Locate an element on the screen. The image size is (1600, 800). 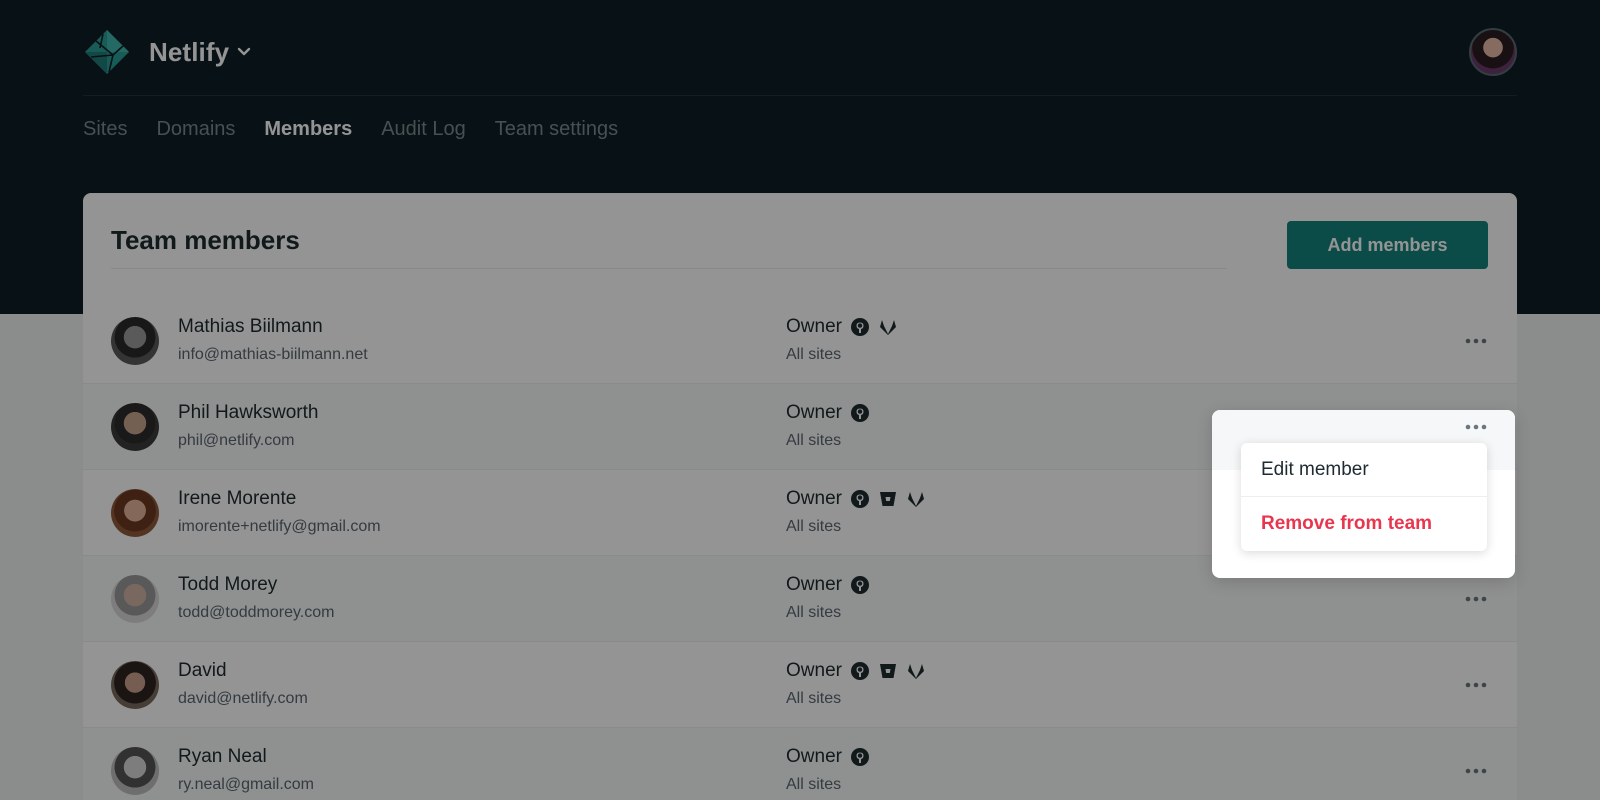
row-actions-popover: Edit member Remove from team is located at coordinates (1363, 494).